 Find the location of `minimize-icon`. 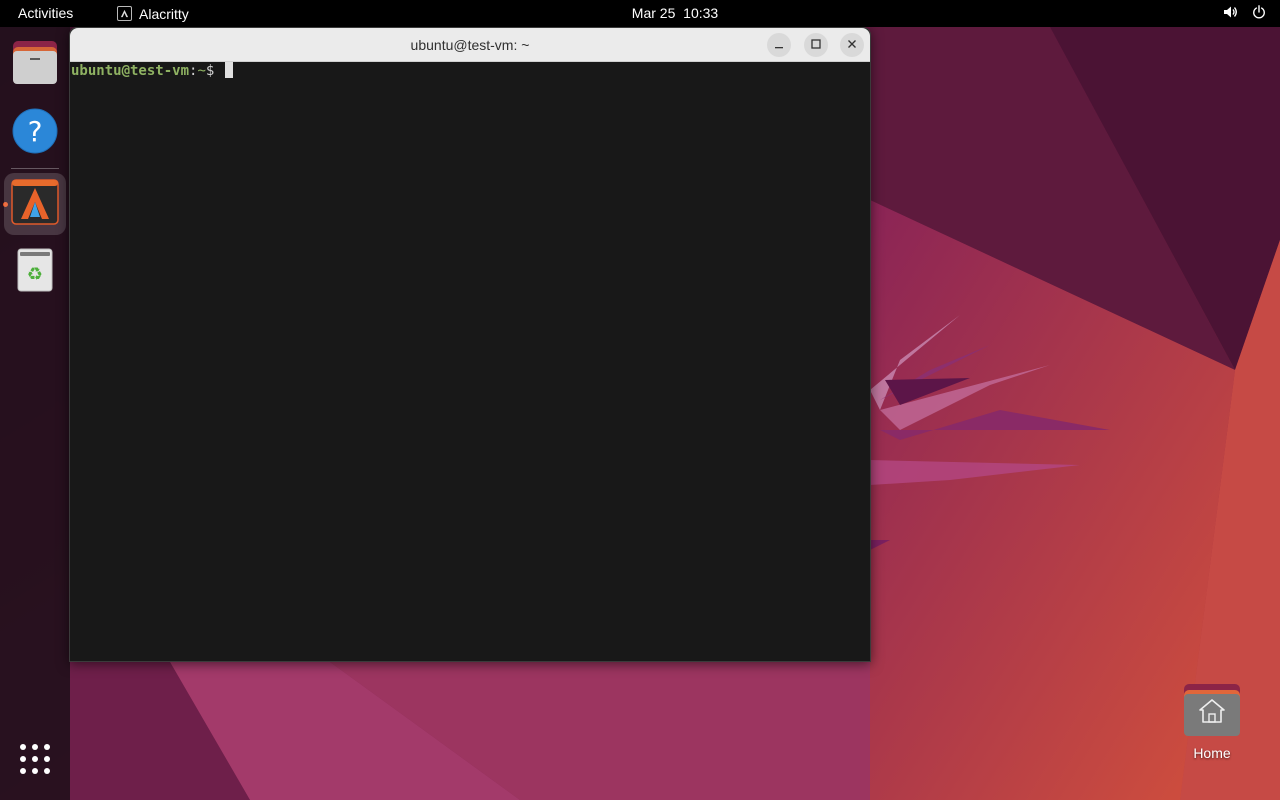

minimize-icon is located at coordinates (779, 45).